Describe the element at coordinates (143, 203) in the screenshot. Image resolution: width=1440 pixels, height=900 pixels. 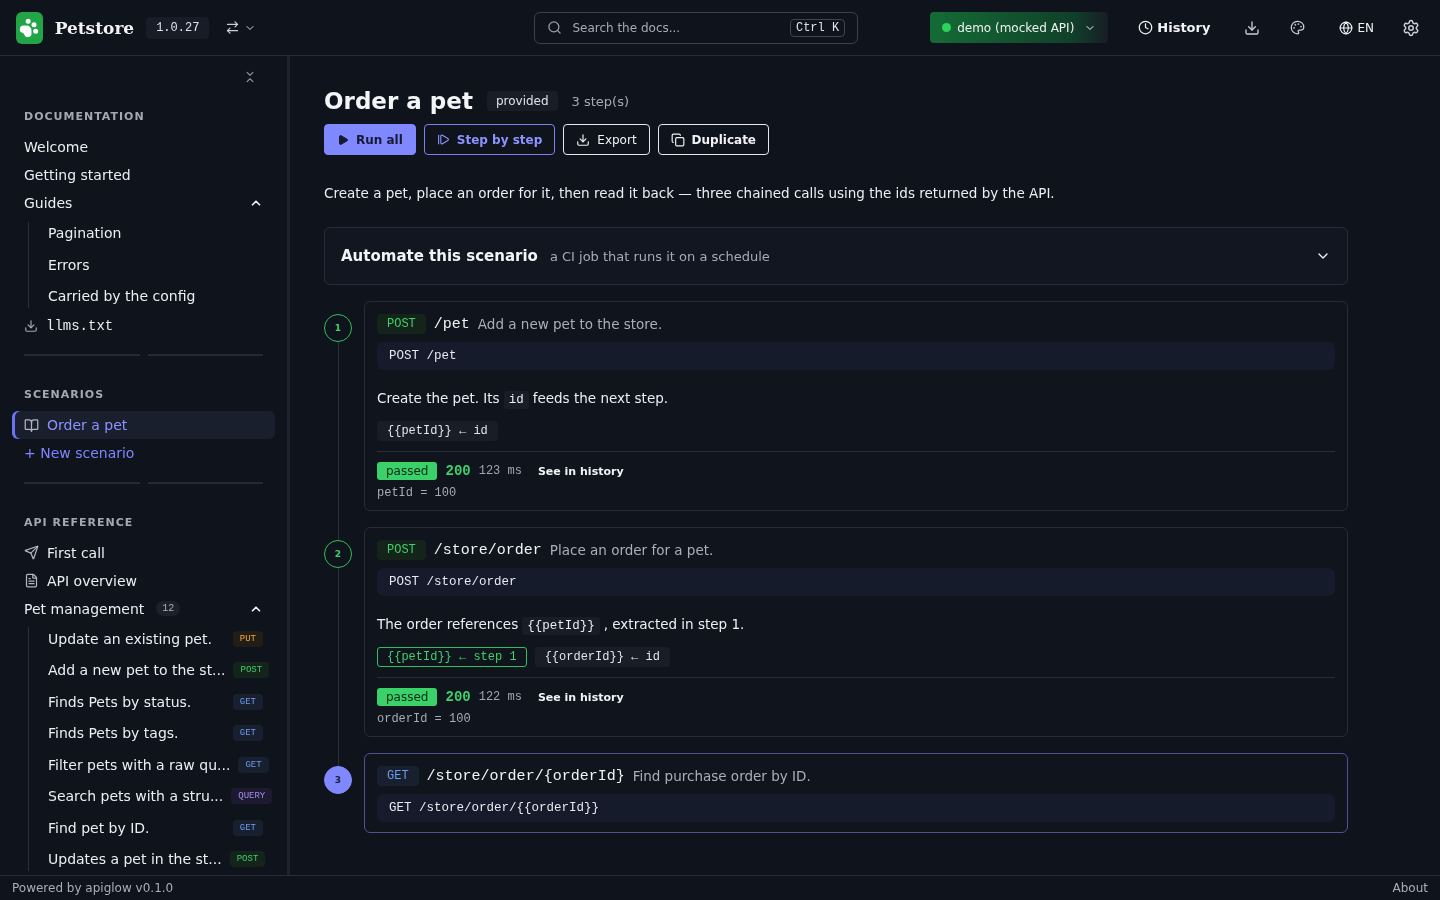
I see `nav-group: Guides` at that location.